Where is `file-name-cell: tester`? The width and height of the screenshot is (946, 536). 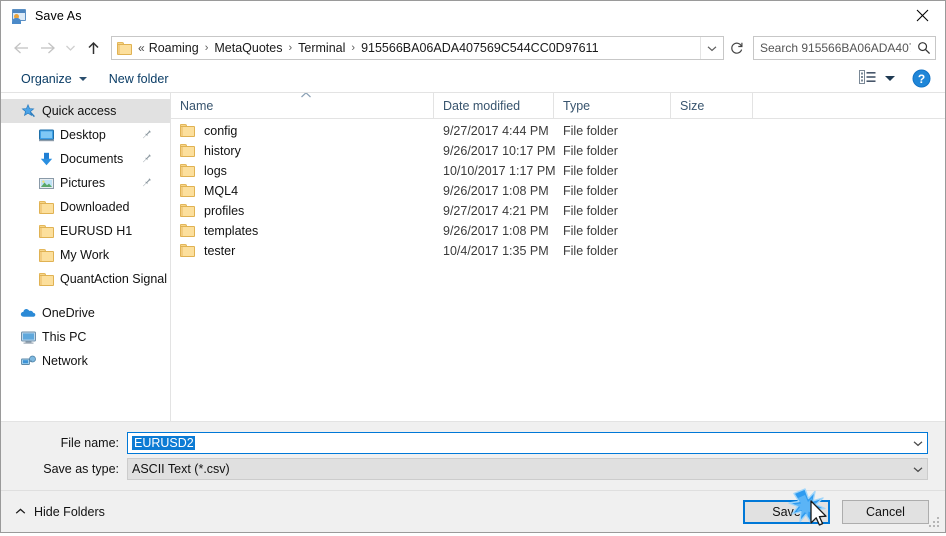 file-name-cell: tester is located at coordinates (302, 251).